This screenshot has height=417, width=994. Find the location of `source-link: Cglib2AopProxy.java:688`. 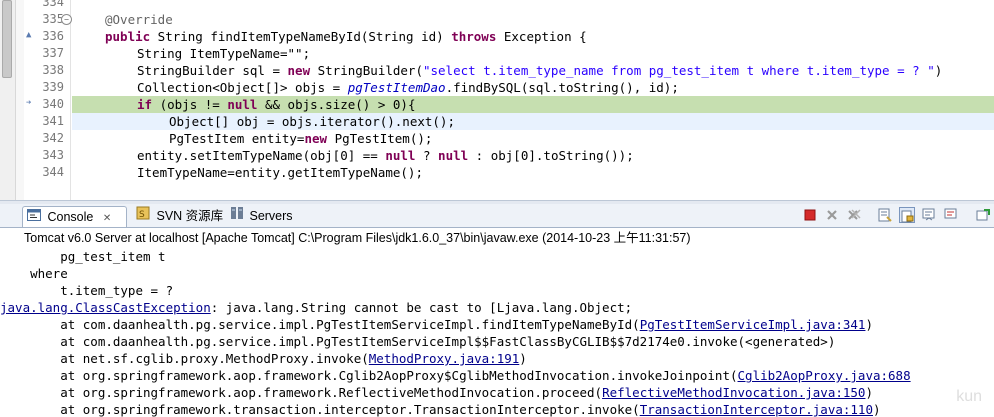

source-link: Cglib2AopProxy.java:688 is located at coordinates (824, 375).